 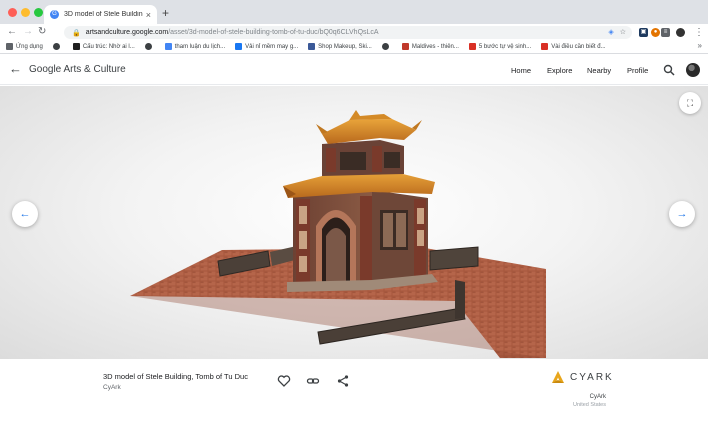 What do you see at coordinates (25, 12) in the screenshot?
I see `minimize-window-button` at bounding box center [25, 12].